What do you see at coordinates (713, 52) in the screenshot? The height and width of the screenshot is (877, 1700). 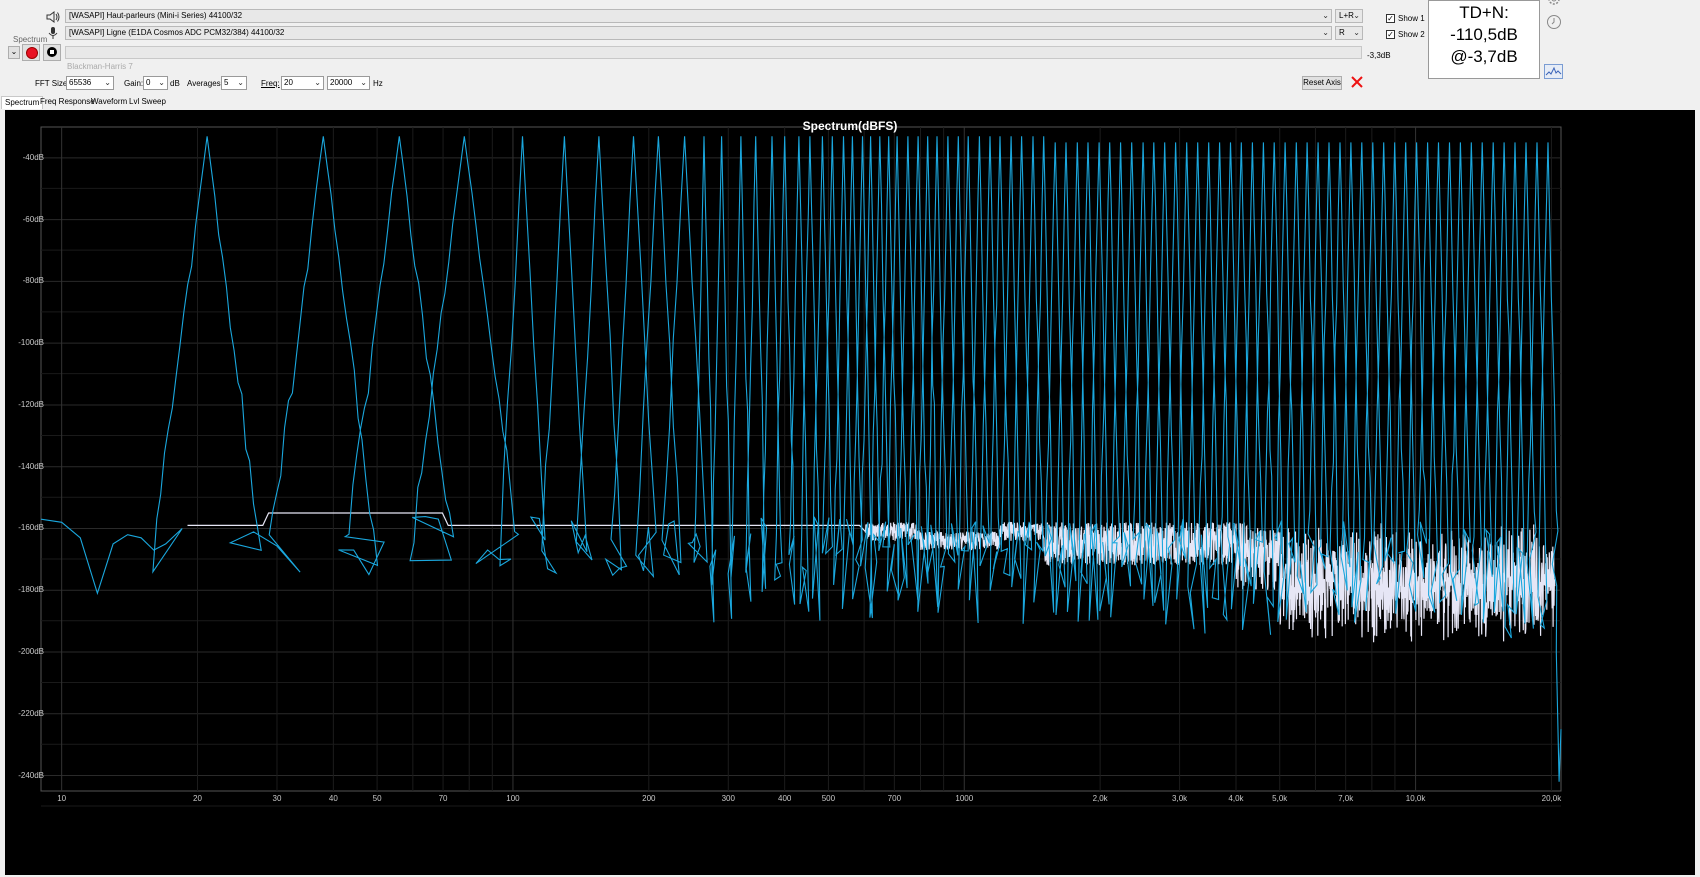 I see `level-meter` at bounding box center [713, 52].